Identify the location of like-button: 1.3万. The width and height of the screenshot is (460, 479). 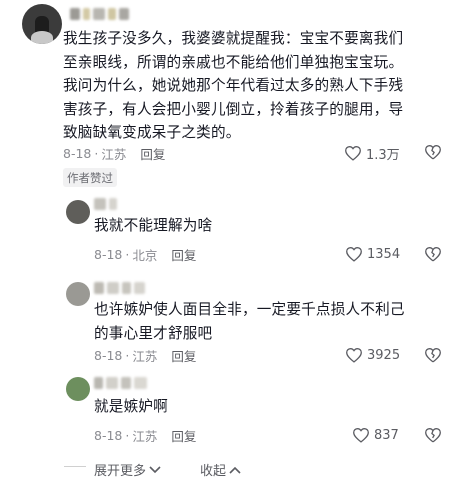
(372, 153).